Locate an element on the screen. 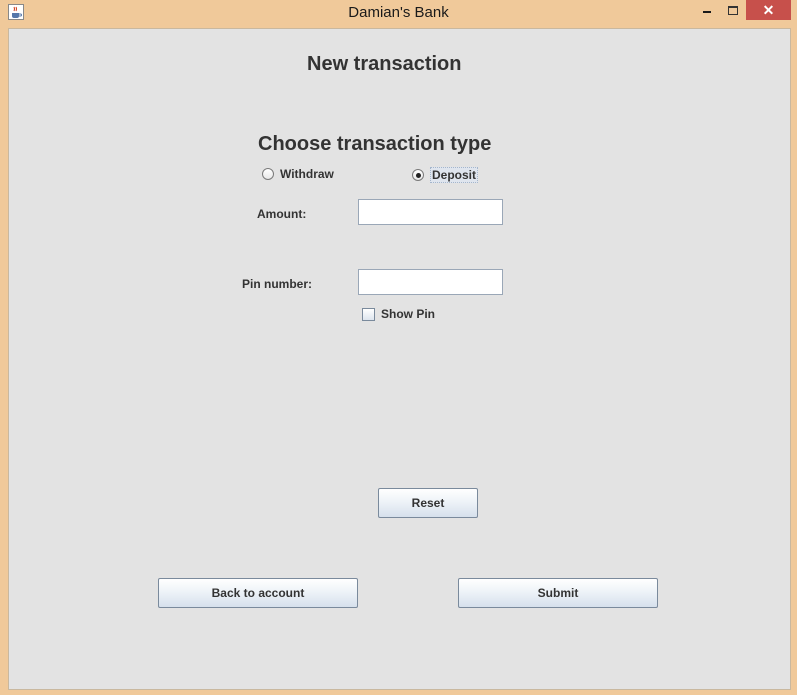 The image size is (797, 695). withdraw-radio: Withdraw is located at coordinates (298, 174).